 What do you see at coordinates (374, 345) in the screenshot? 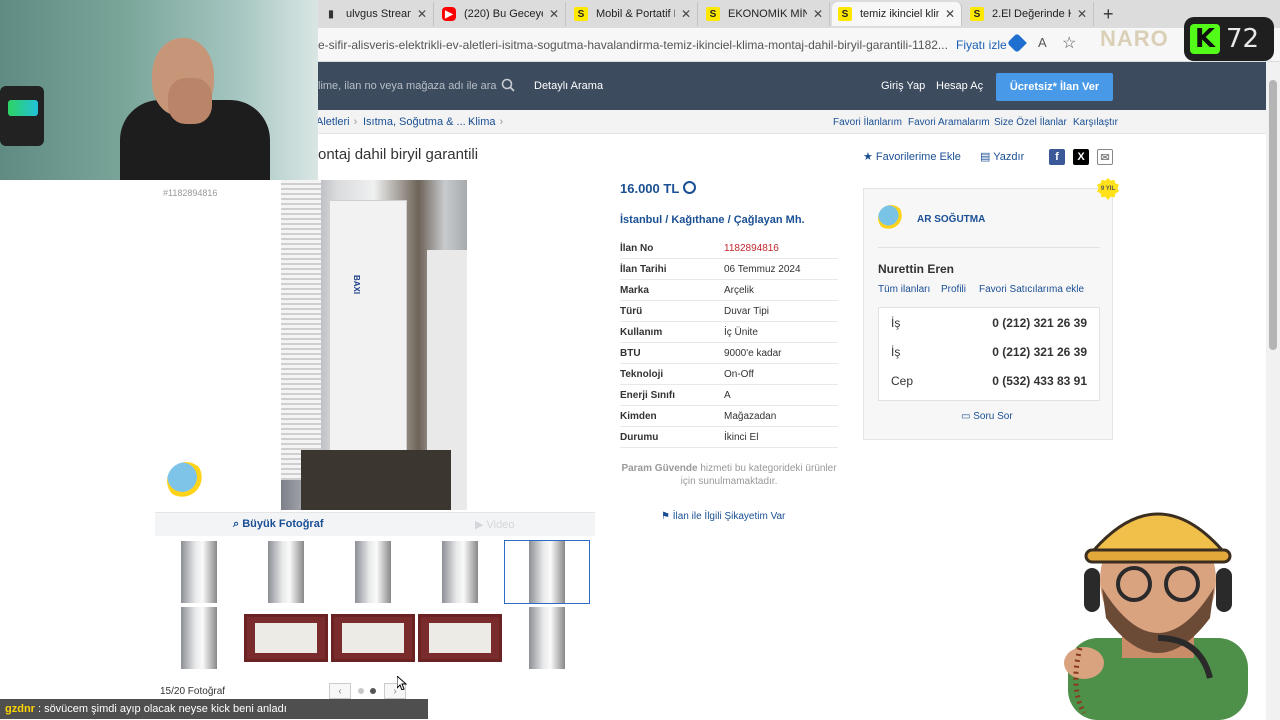
I see `main-photo: BAXI` at bounding box center [374, 345].